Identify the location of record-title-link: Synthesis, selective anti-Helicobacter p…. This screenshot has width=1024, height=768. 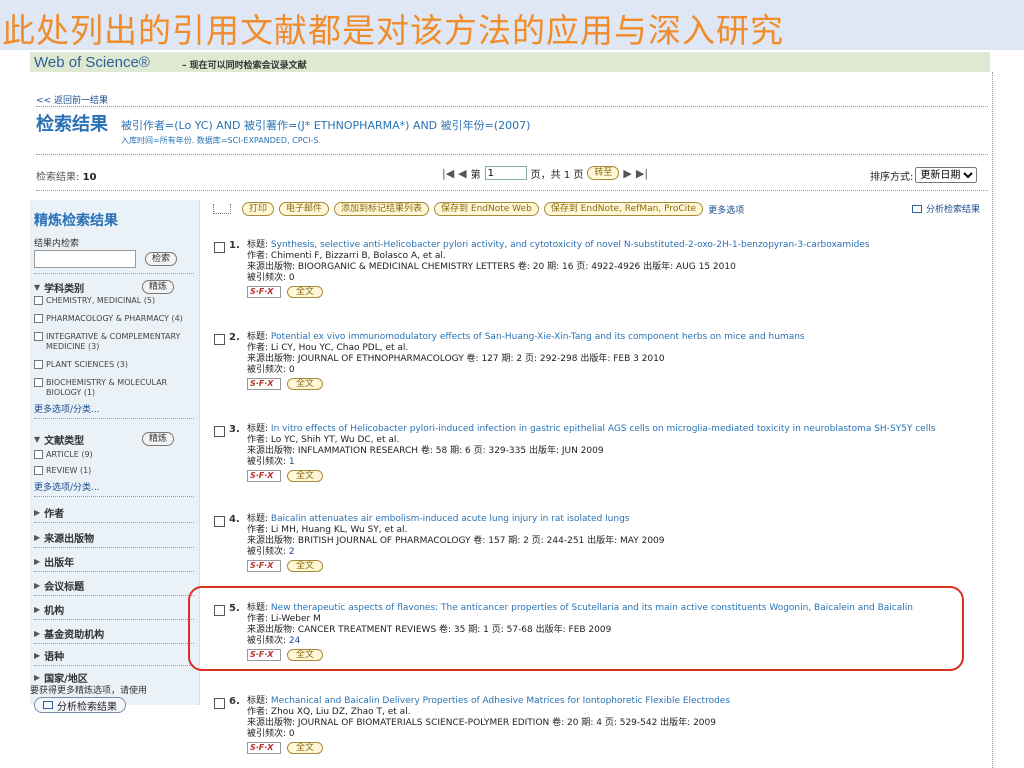
(570, 245).